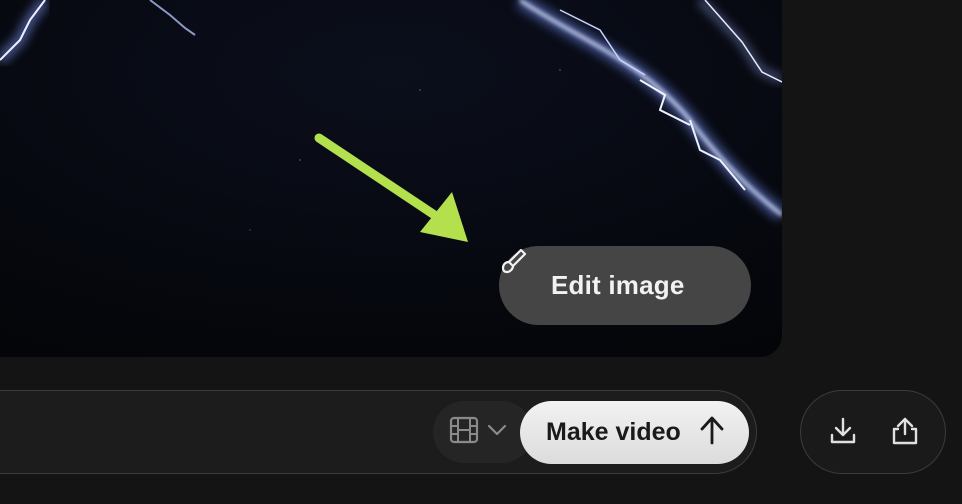  I want to click on film-icon, so click(464, 432).